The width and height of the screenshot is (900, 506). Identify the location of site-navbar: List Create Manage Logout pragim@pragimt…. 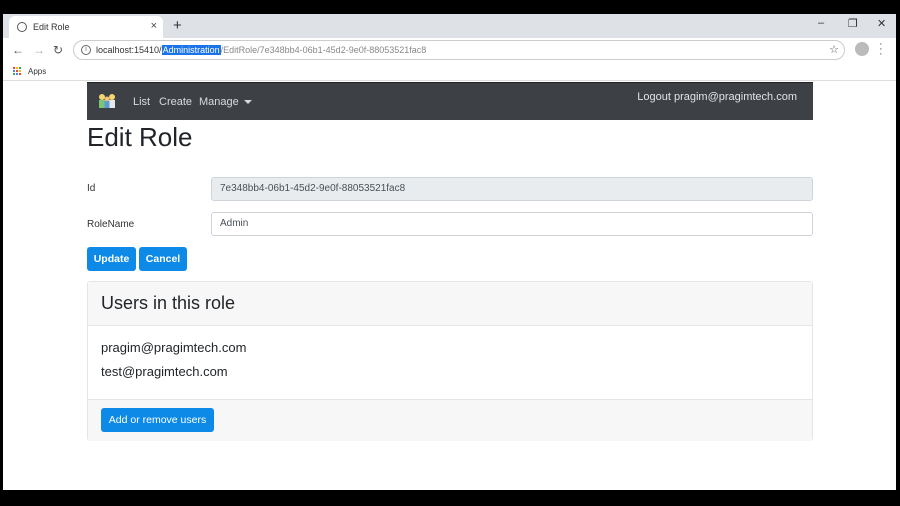
(450, 101).